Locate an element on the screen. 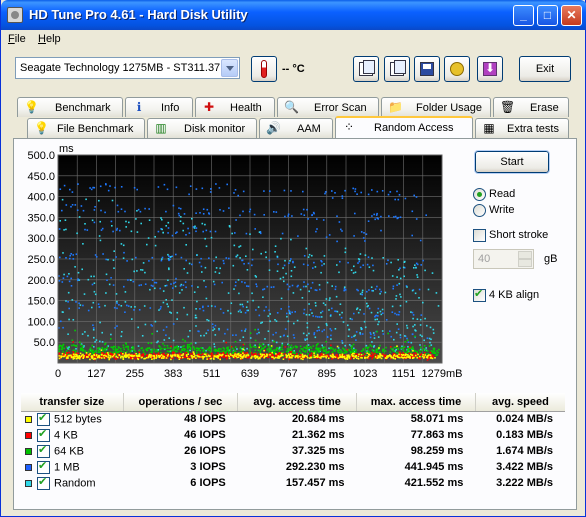 The image size is (586, 517). short-stroke-label: Short stroke is located at coordinates (518, 235).